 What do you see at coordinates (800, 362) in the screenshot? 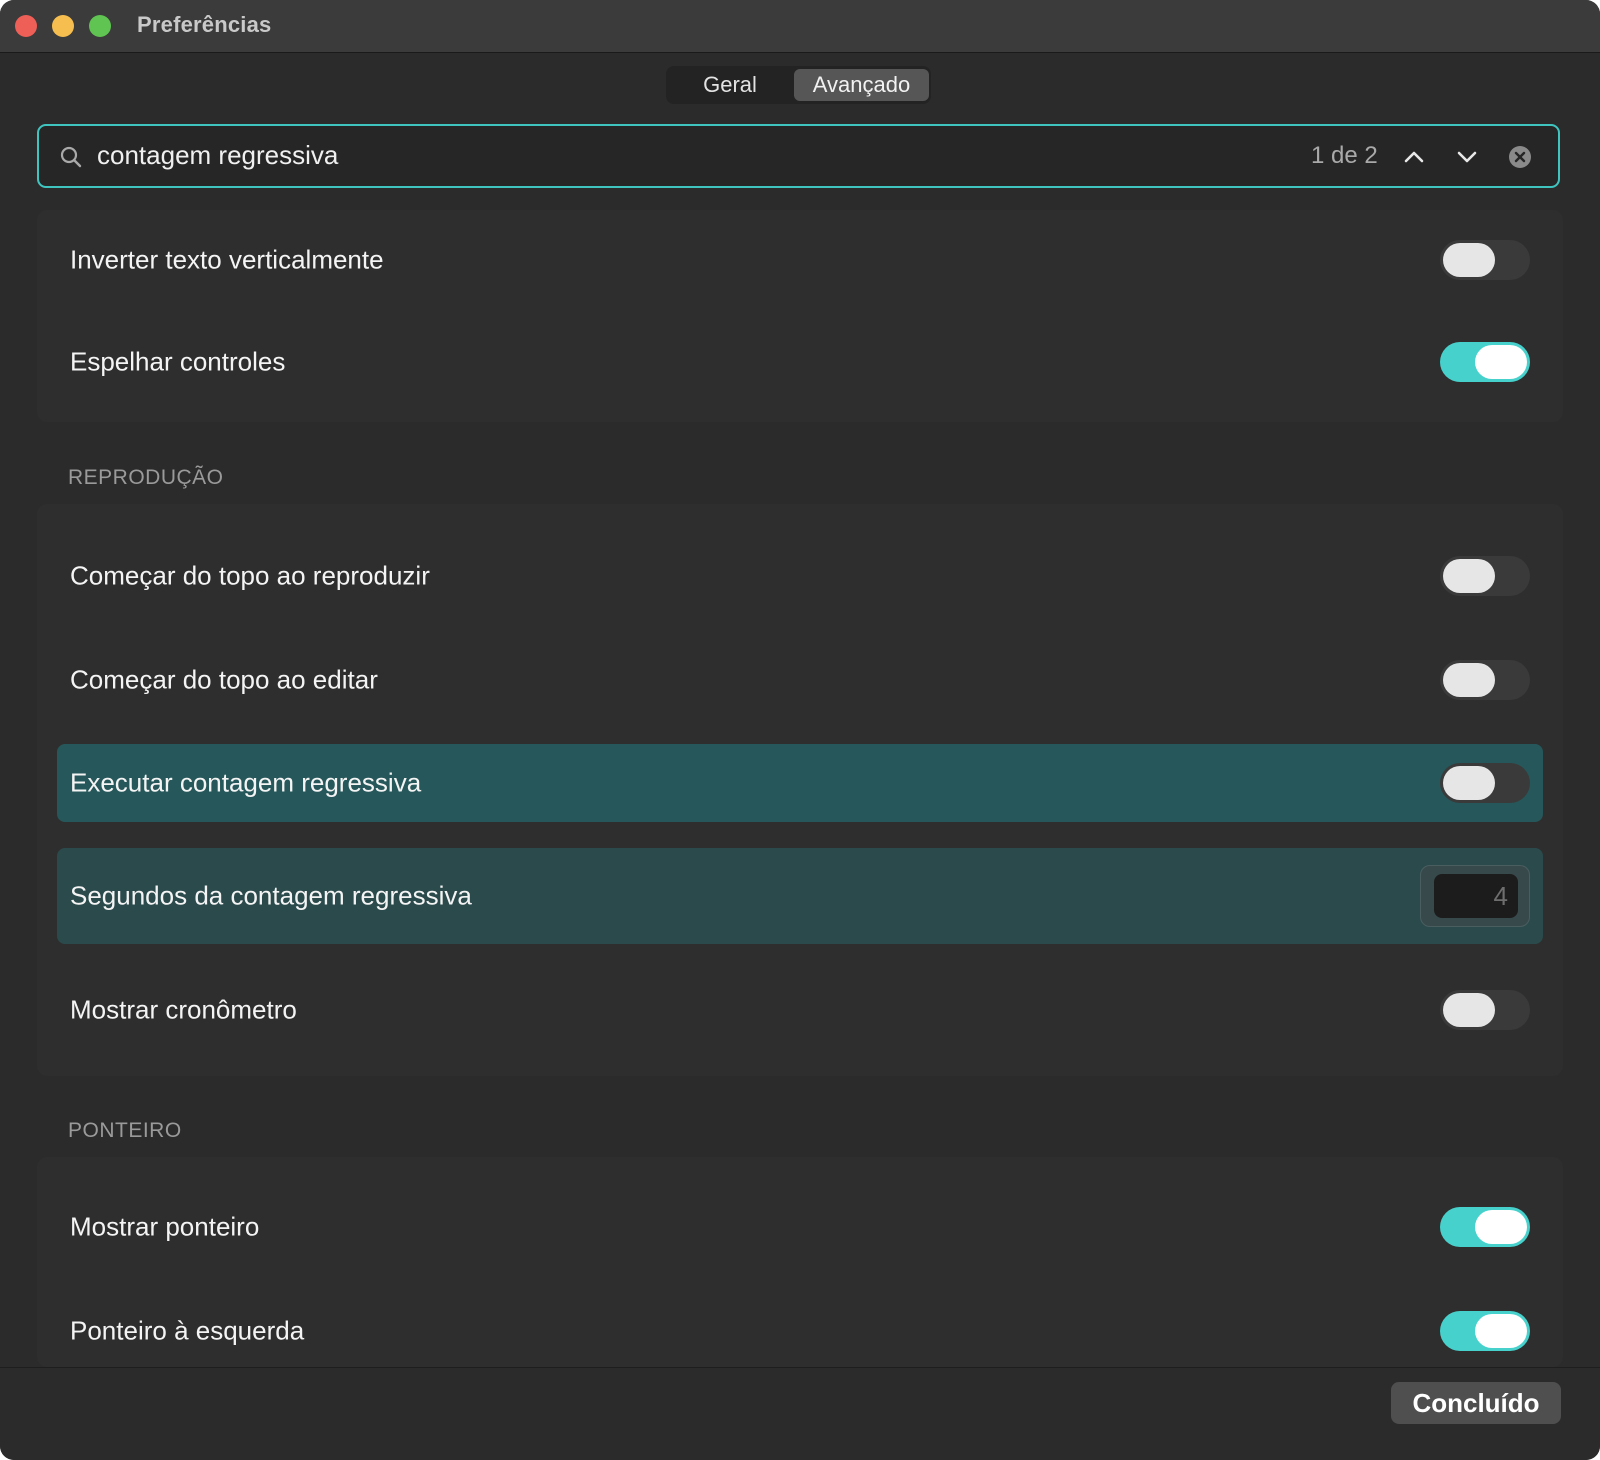
I see `setting-row-espelhar-controles: Espelhar controles` at bounding box center [800, 362].